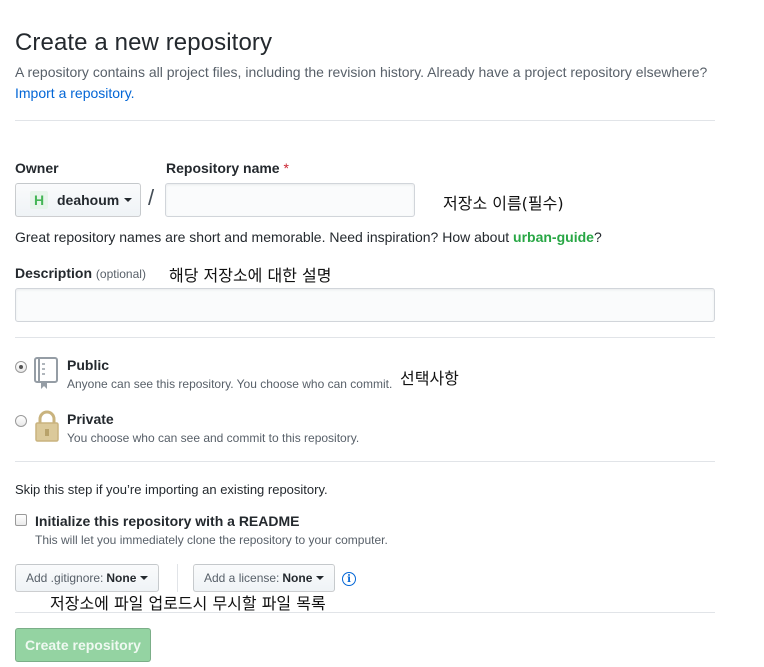 The width and height of the screenshot is (764, 667). Describe the element at coordinates (503, 203) in the screenshot. I see `repo-name-annotation: 저장소 이름(필수)` at that location.